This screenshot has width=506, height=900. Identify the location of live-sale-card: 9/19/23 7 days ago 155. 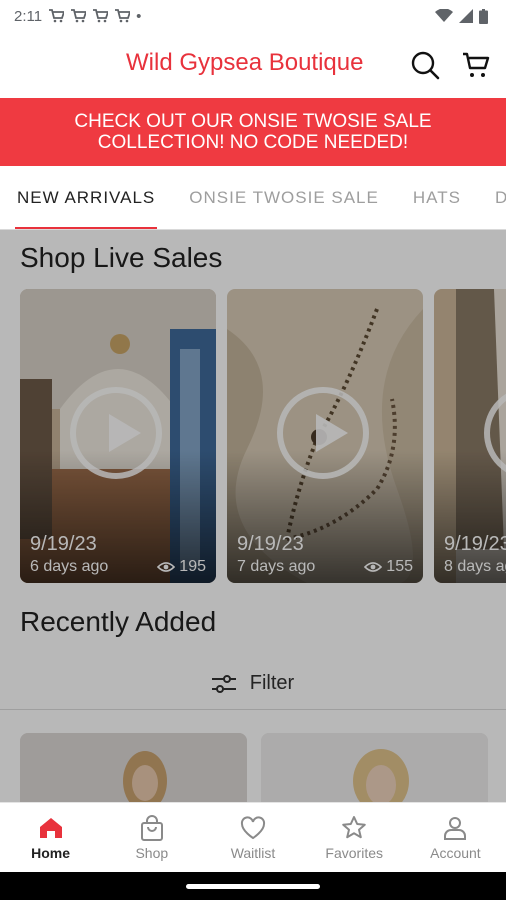
(325, 436).